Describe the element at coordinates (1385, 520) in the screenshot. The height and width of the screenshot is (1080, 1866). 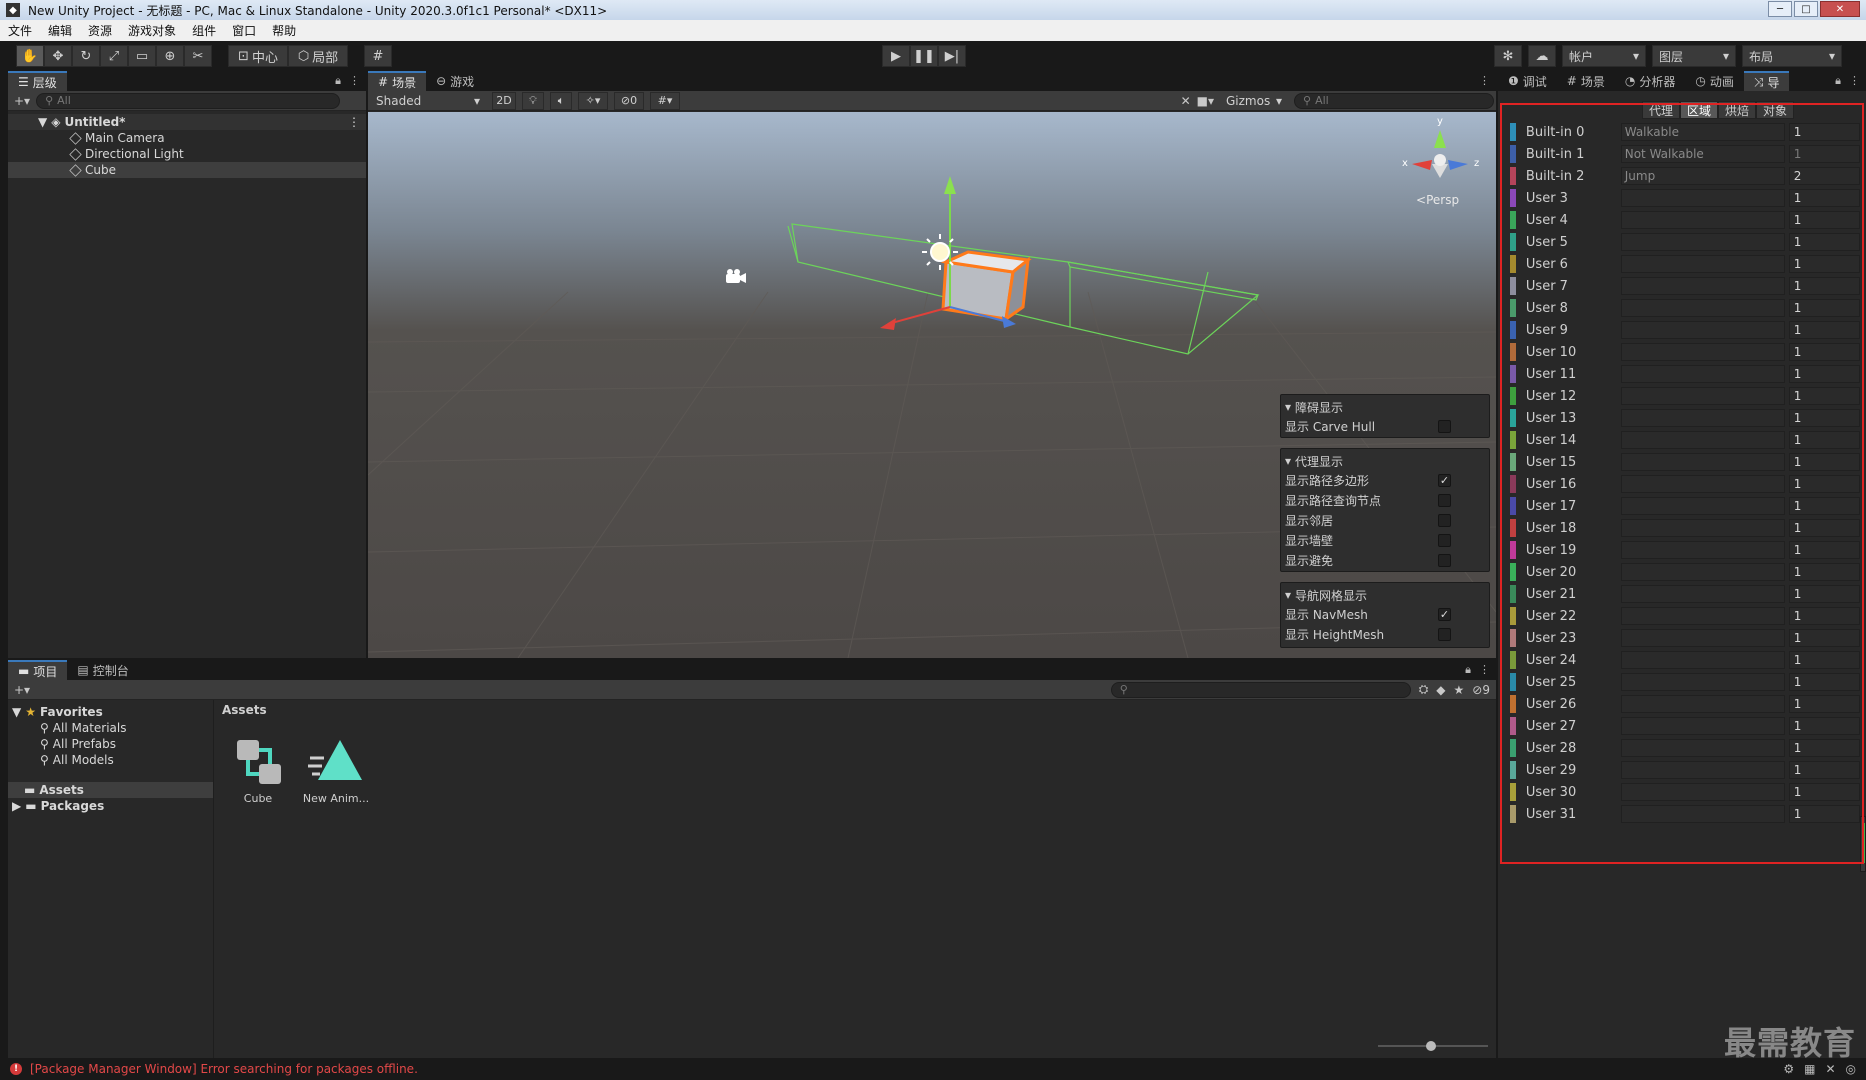
I see `overlay-row-neighbours: 显示邻居` at that location.